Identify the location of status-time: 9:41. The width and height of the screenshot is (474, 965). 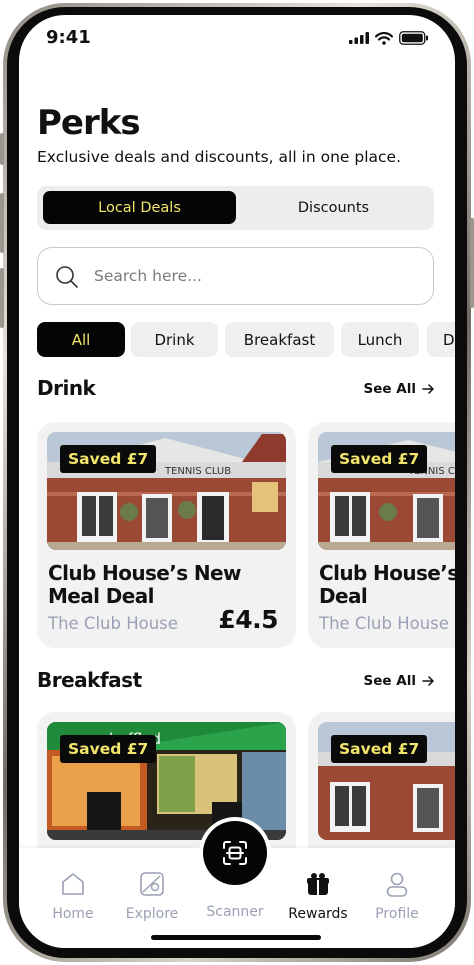
(68, 37).